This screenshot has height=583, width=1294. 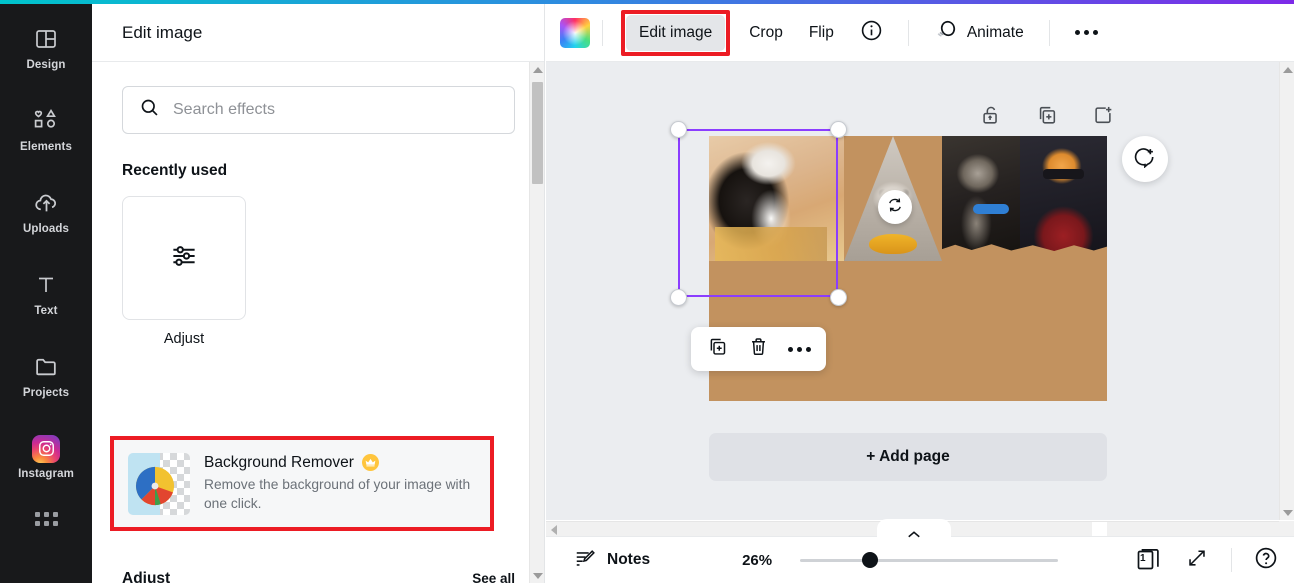 What do you see at coordinates (821, 33) in the screenshot?
I see `toolbar-tab-flip: Flip` at bounding box center [821, 33].